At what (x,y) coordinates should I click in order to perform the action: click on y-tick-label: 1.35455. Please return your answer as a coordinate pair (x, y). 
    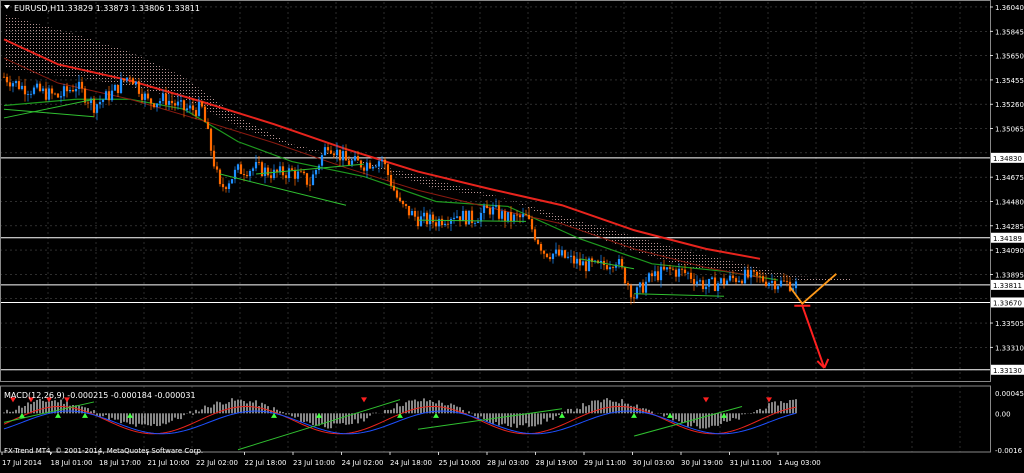
    Looking at the image, I should click on (1009, 81).